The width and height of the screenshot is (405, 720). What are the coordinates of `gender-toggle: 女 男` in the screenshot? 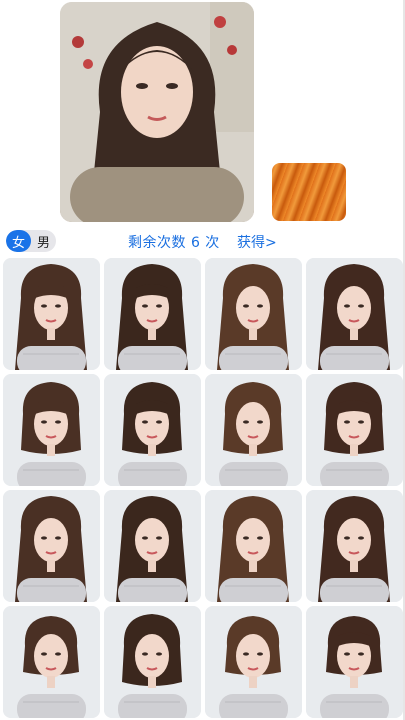 It's located at (31, 241).